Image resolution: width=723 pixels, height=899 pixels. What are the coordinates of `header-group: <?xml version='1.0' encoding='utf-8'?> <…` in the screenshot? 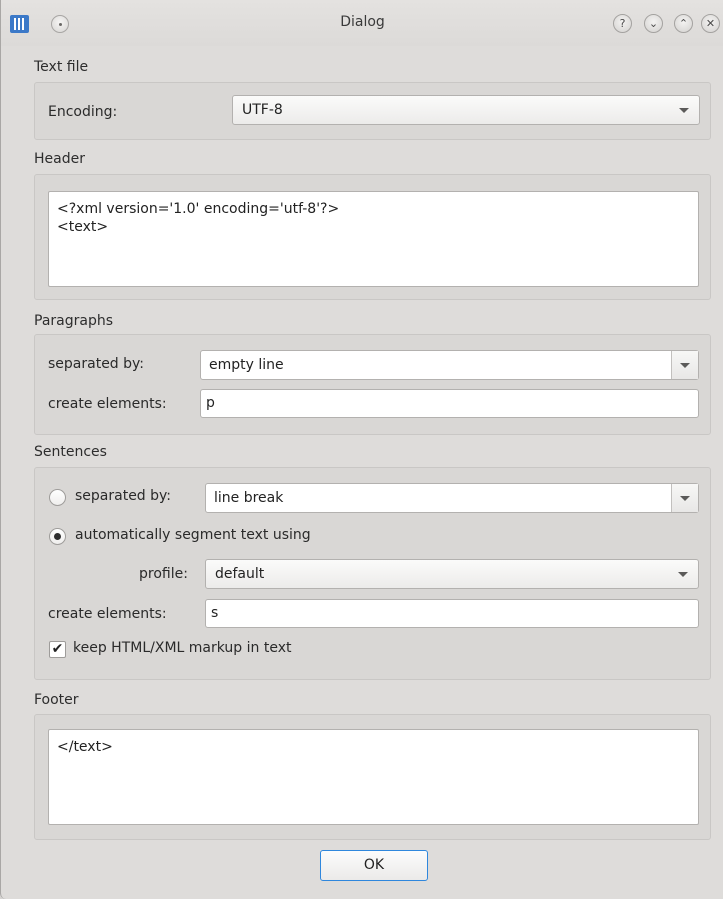 It's located at (372, 237).